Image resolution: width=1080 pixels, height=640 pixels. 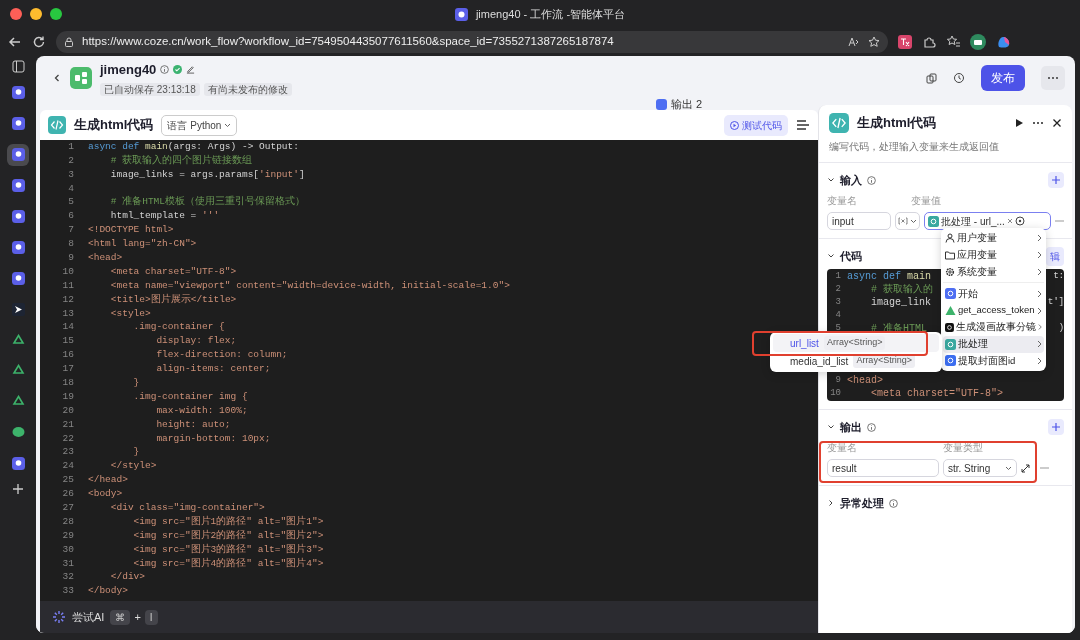 What do you see at coordinates (67, 549) in the screenshot?
I see `line-number: 30` at bounding box center [67, 549].